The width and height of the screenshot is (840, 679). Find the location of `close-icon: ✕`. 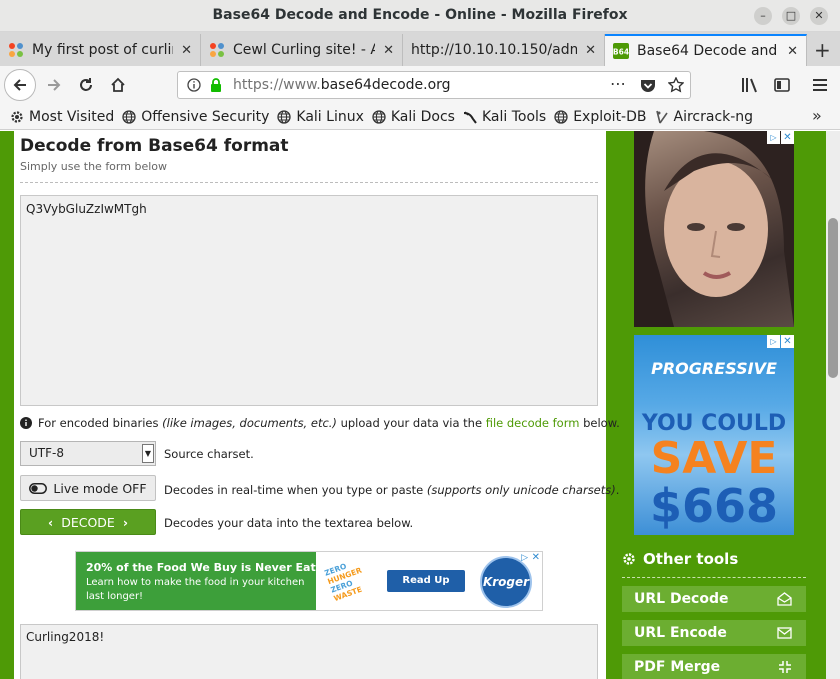

close-icon: ✕ is located at coordinates (819, 15).